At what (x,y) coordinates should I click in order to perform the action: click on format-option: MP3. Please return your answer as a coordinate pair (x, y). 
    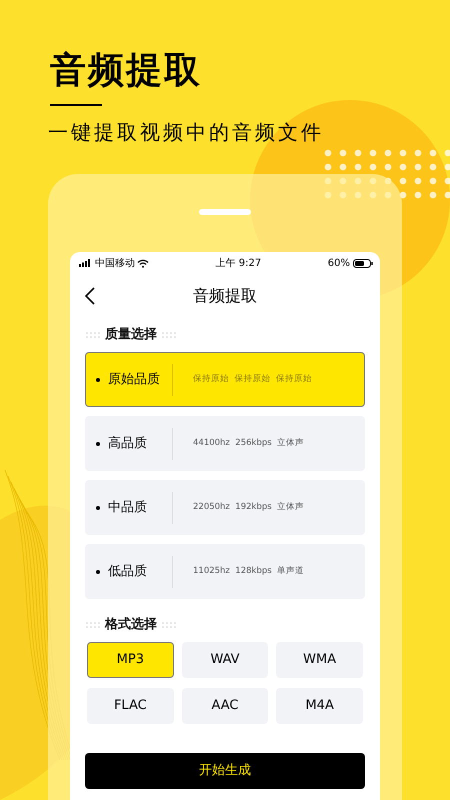
    Looking at the image, I should click on (130, 660).